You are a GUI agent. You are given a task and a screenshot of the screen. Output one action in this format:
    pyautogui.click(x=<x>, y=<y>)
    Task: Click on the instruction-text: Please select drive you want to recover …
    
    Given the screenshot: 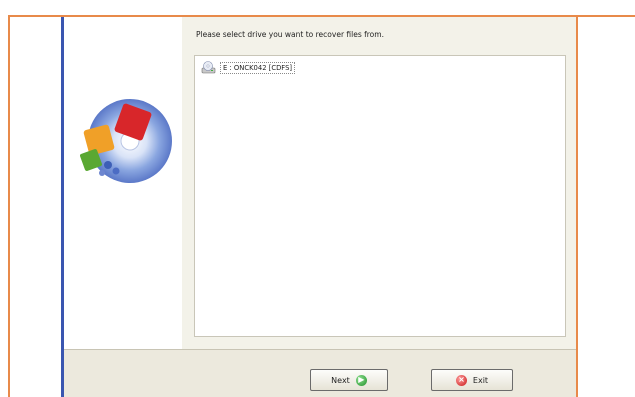 What is the action you would take?
    pyautogui.click(x=290, y=34)
    